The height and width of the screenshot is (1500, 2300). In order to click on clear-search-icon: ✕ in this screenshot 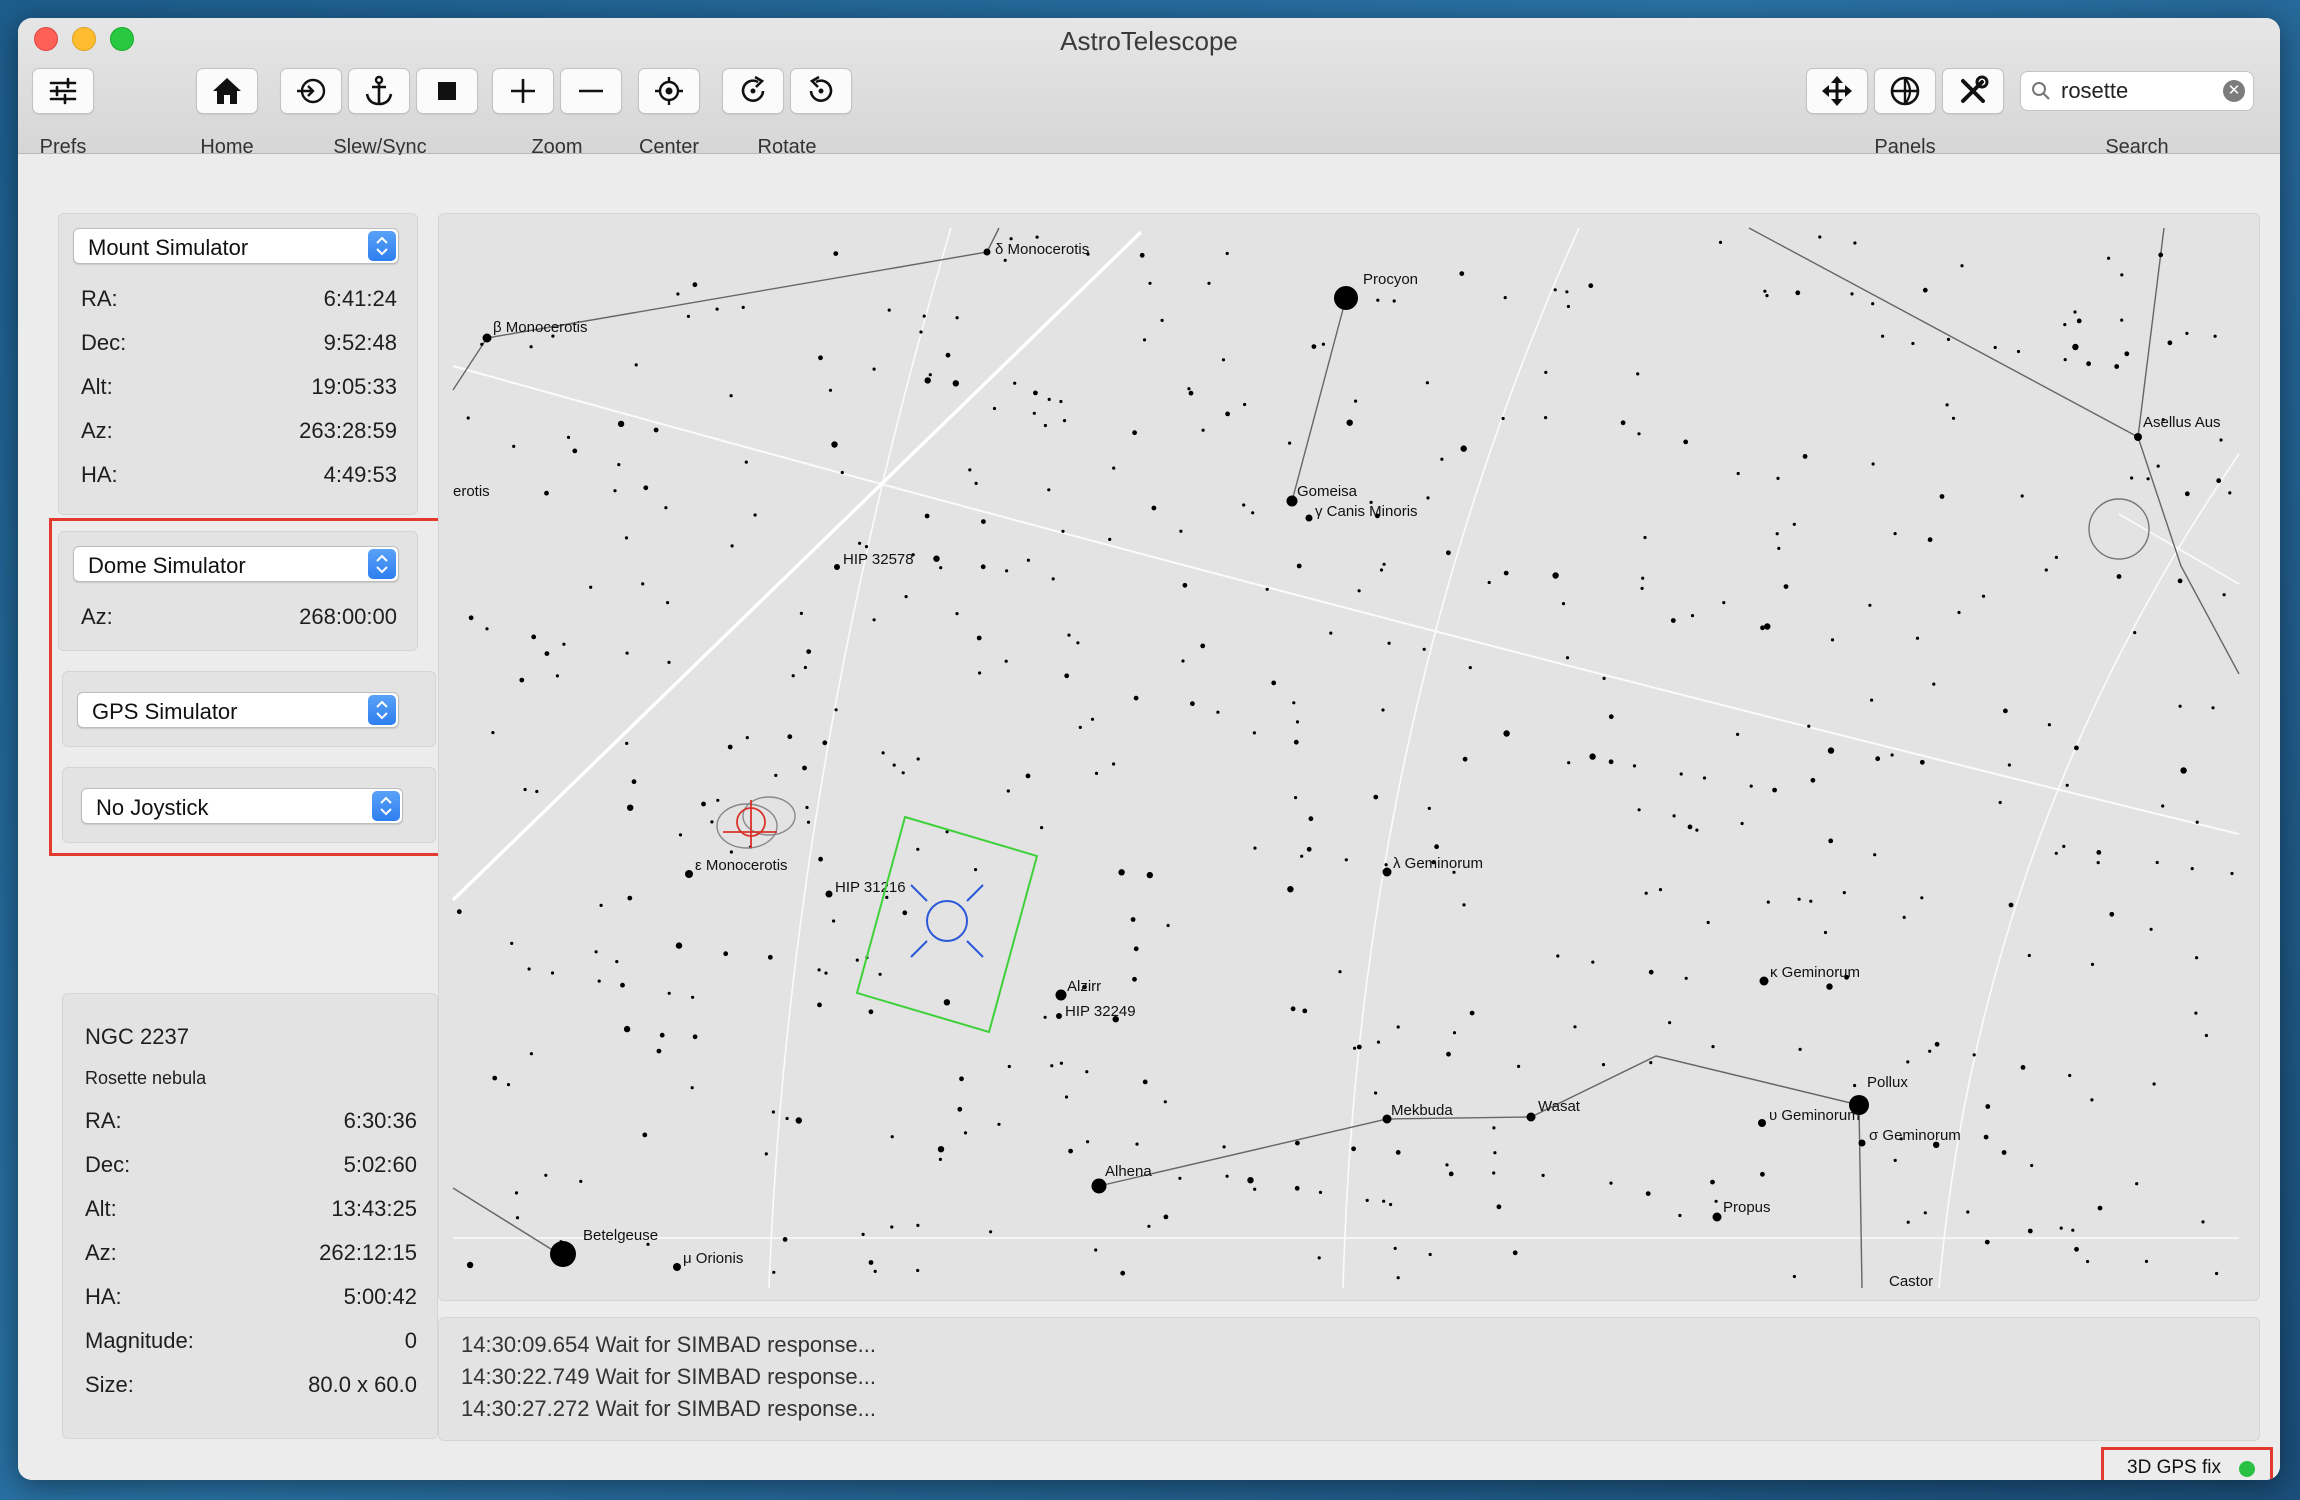, I will do `click(2234, 91)`.